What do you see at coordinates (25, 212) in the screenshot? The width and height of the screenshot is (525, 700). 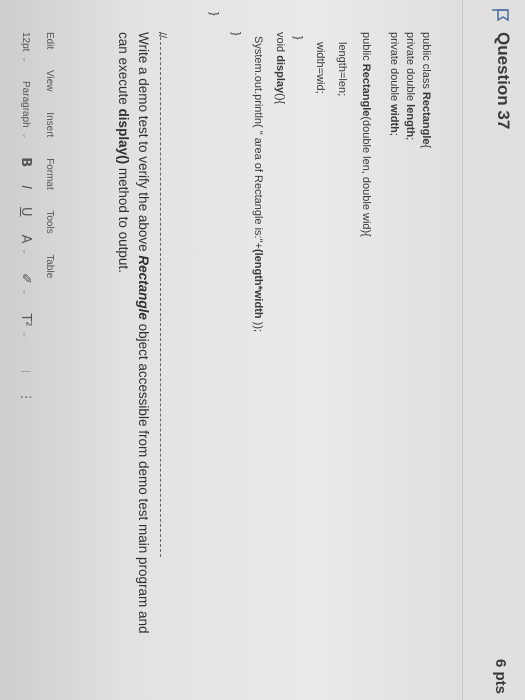 I see `underline-button: U` at bounding box center [25, 212].